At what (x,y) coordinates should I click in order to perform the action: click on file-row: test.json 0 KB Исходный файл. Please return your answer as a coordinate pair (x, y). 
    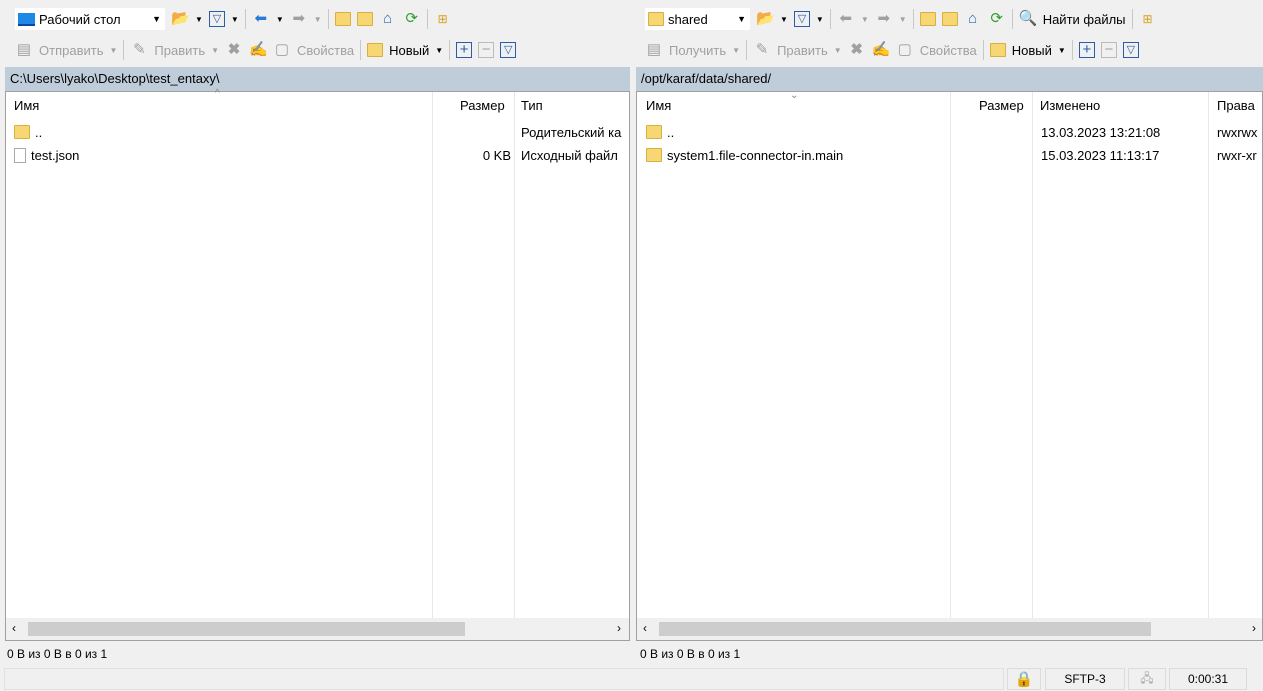
    Looking at the image, I should click on (321, 155).